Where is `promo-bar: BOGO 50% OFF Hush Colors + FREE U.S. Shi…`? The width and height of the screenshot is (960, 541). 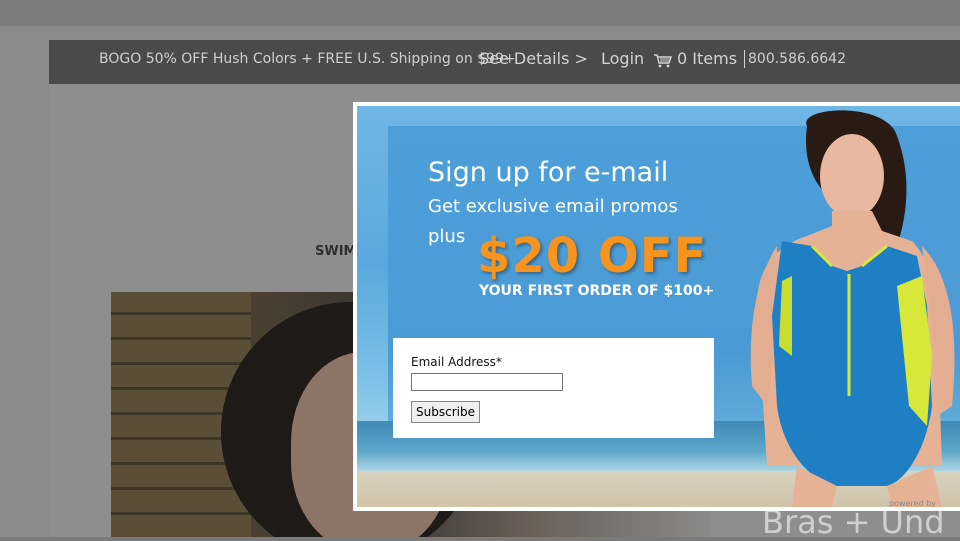 promo-bar: BOGO 50% OFF Hush Colors + FREE U.S. Shi… is located at coordinates (504, 62).